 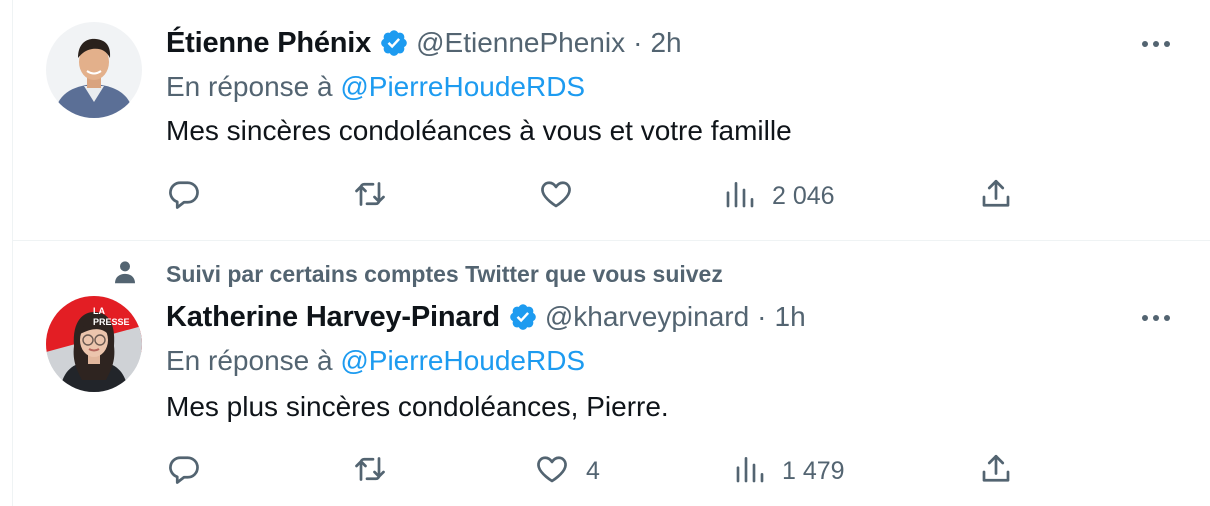 I want to click on views-button: 2 046, so click(x=779, y=196).